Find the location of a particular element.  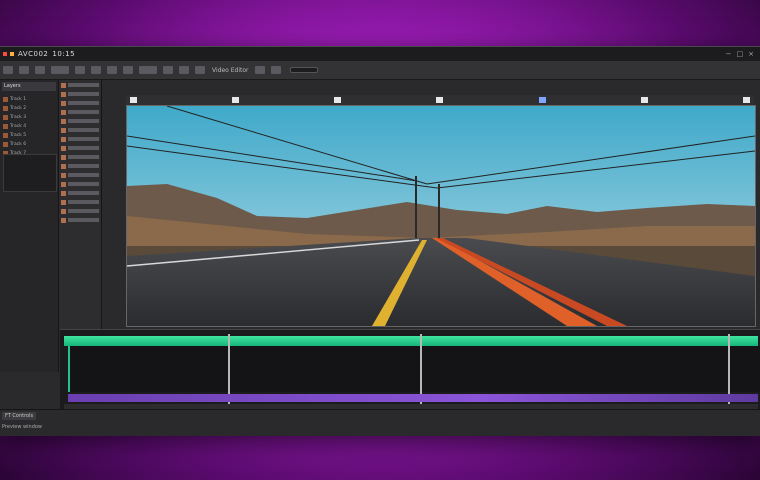

window-close-button: × is located at coordinates (751, 54).